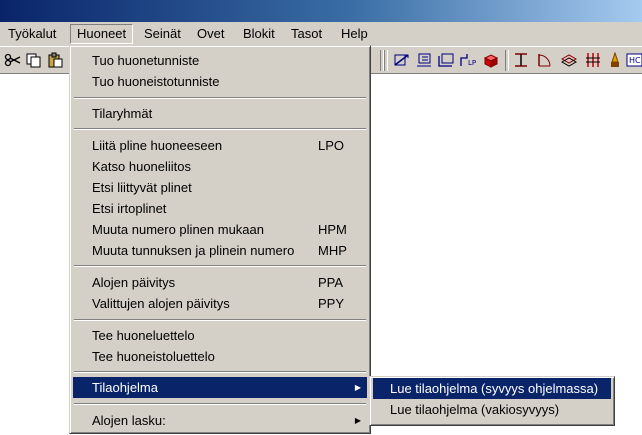 This screenshot has height=435, width=642. What do you see at coordinates (521, 60) in the screenshot?
I see `beam-icon` at bounding box center [521, 60].